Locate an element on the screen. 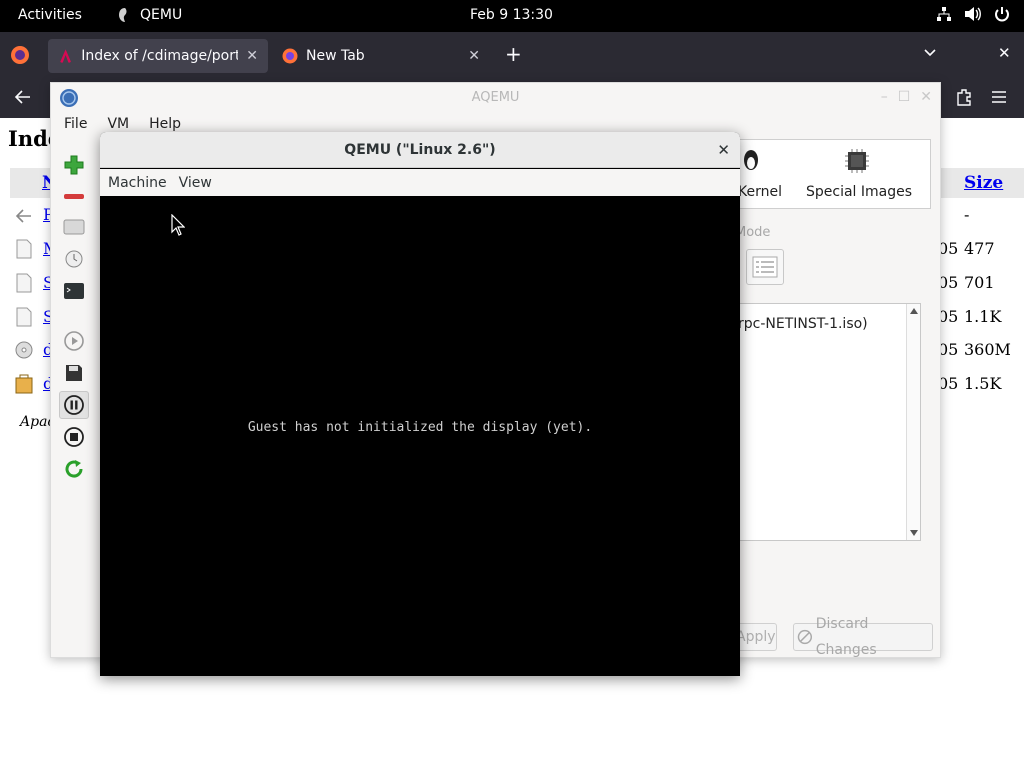 The width and height of the screenshot is (1024, 768). aqemu-vertical-toolbar is located at coordinates (74, 402).